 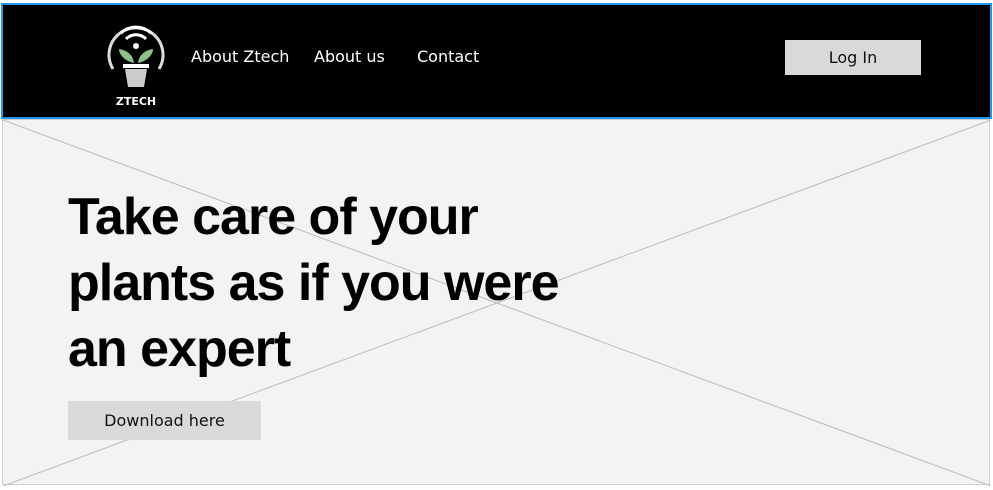 What do you see at coordinates (448, 56) in the screenshot?
I see `nav-contact: Contact` at bounding box center [448, 56].